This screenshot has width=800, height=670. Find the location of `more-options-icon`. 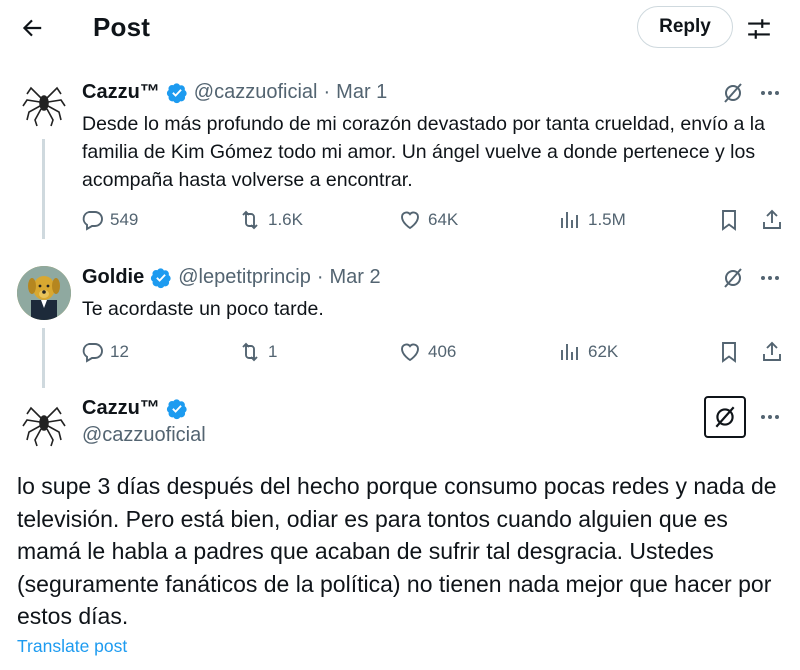

more-options-icon is located at coordinates (770, 417).